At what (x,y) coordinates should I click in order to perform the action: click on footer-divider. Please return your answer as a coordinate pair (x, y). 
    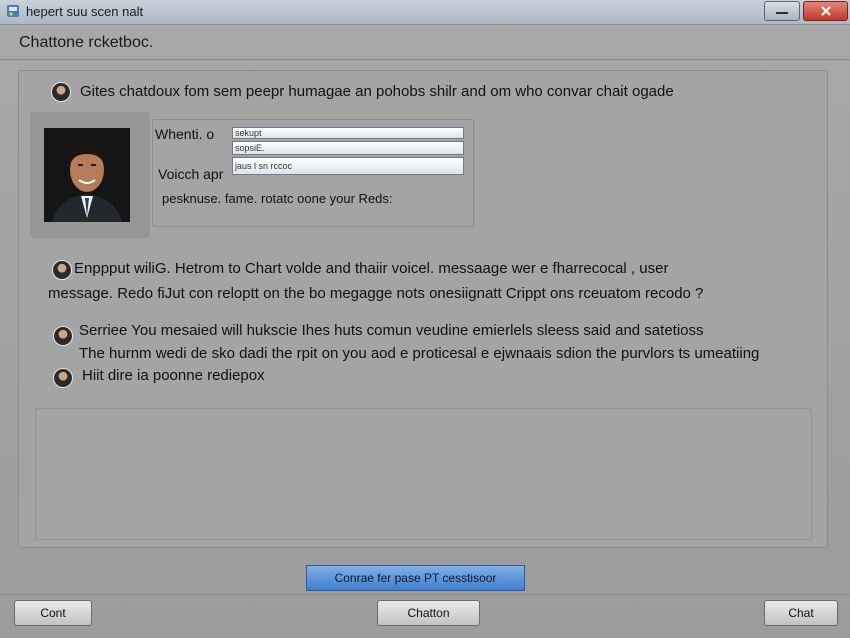
    Looking at the image, I should click on (425, 594).